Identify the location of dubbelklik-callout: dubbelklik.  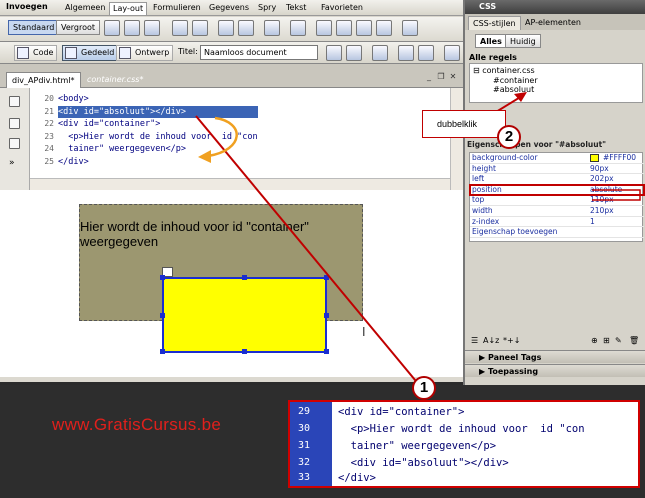
(464, 124).